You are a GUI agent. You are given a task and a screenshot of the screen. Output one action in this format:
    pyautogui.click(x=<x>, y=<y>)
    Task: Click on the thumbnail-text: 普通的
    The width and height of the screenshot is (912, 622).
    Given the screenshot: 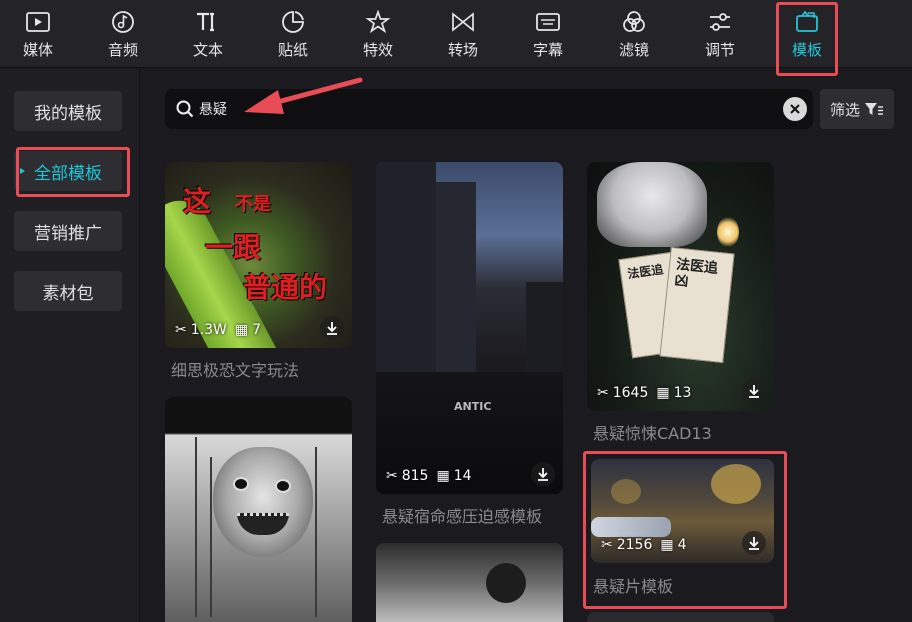 What is the action you would take?
    pyautogui.click(x=285, y=287)
    